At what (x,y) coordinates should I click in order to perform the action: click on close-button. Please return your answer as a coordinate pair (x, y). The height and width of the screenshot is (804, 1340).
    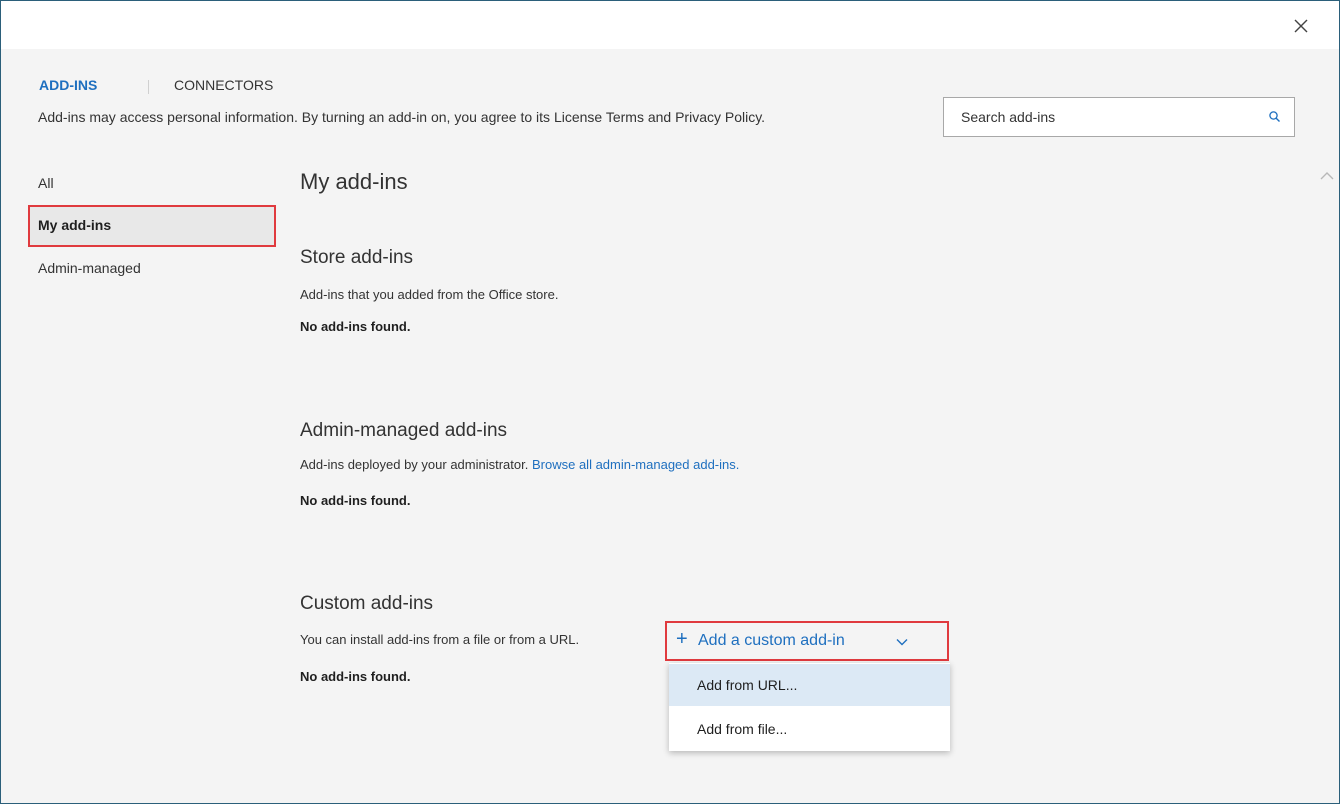
    Looking at the image, I should click on (1301, 26).